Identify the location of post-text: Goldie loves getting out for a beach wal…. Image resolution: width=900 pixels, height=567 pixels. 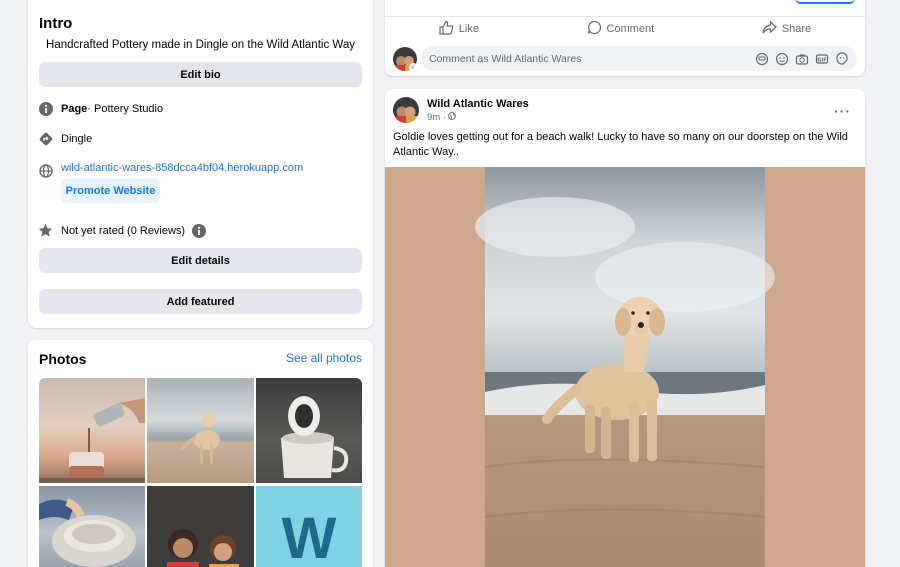
(620, 144).